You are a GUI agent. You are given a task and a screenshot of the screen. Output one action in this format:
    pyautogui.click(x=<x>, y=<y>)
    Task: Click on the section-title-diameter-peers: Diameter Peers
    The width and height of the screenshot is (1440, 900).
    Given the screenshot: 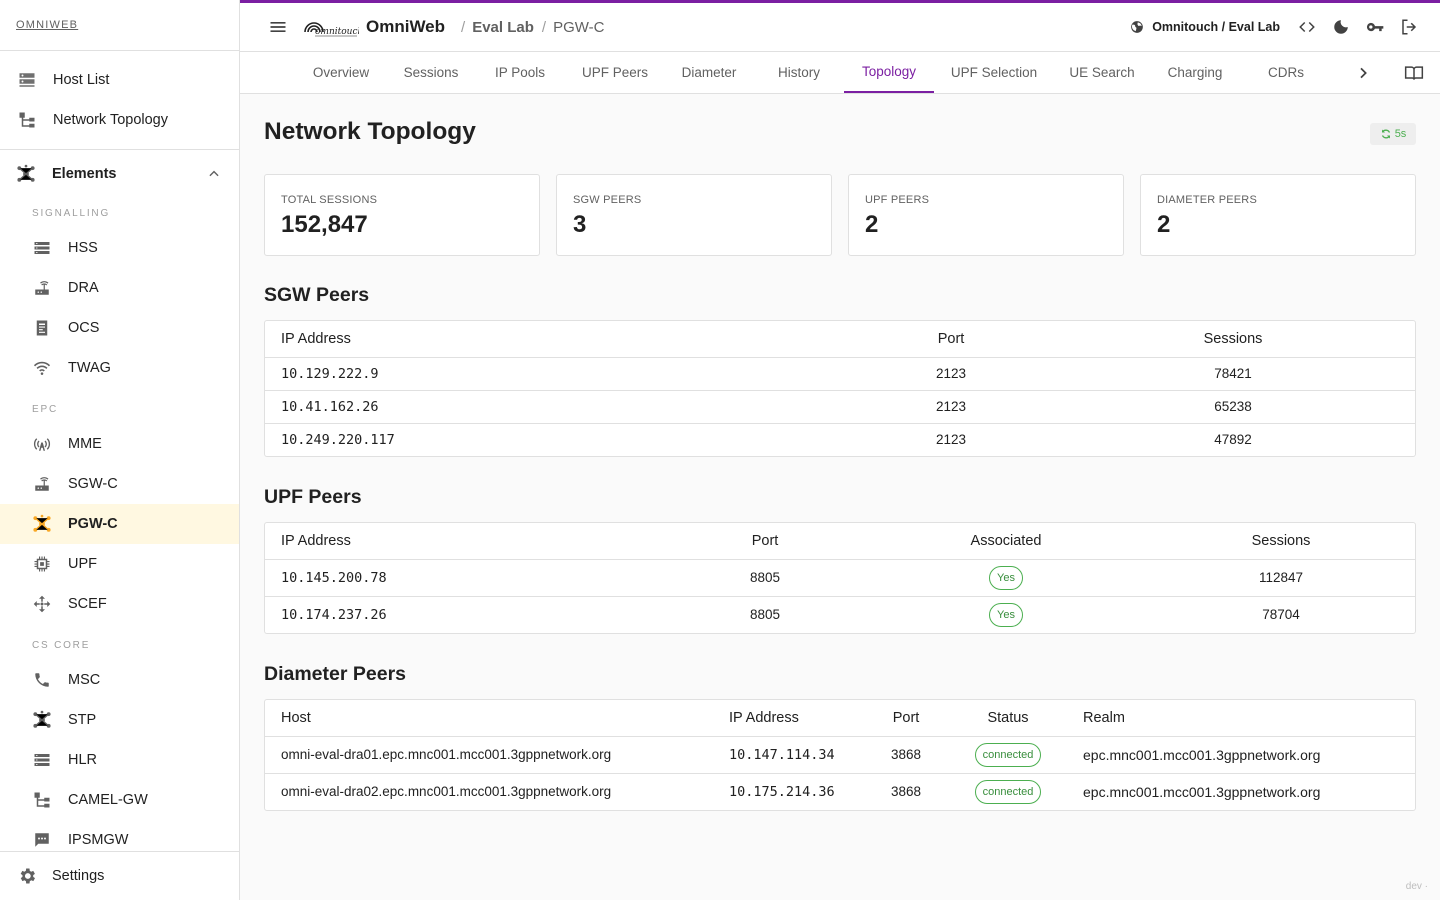 What is the action you would take?
    pyautogui.click(x=335, y=674)
    